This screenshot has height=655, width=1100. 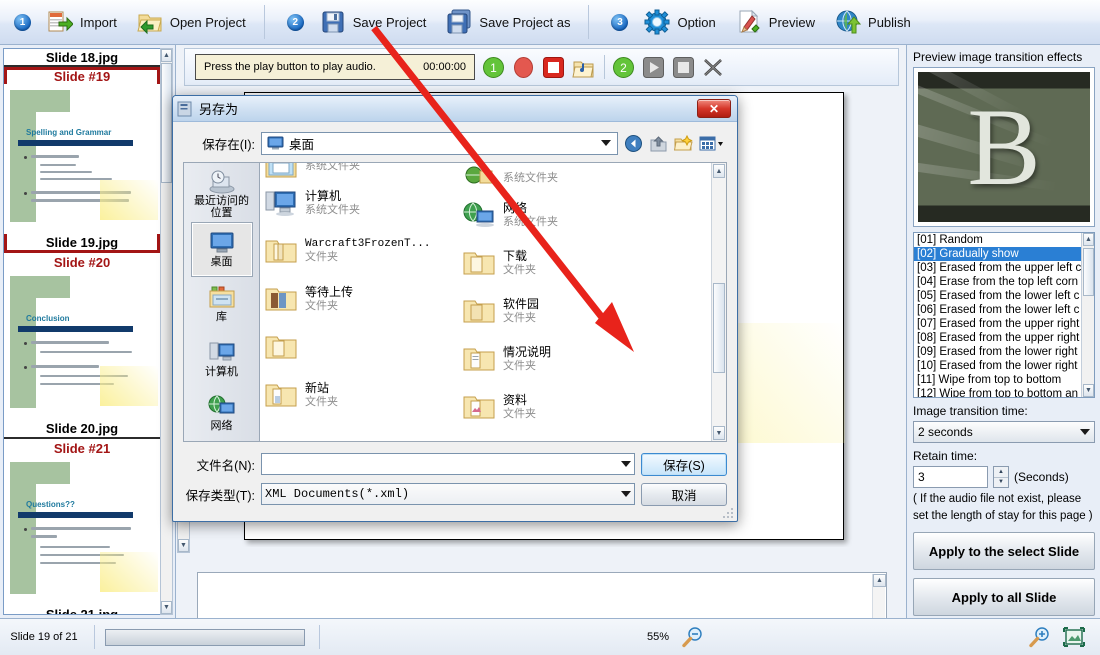 What do you see at coordinates (583, 67) in the screenshot?
I see `open-audio-button` at bounding box center [583, 67].